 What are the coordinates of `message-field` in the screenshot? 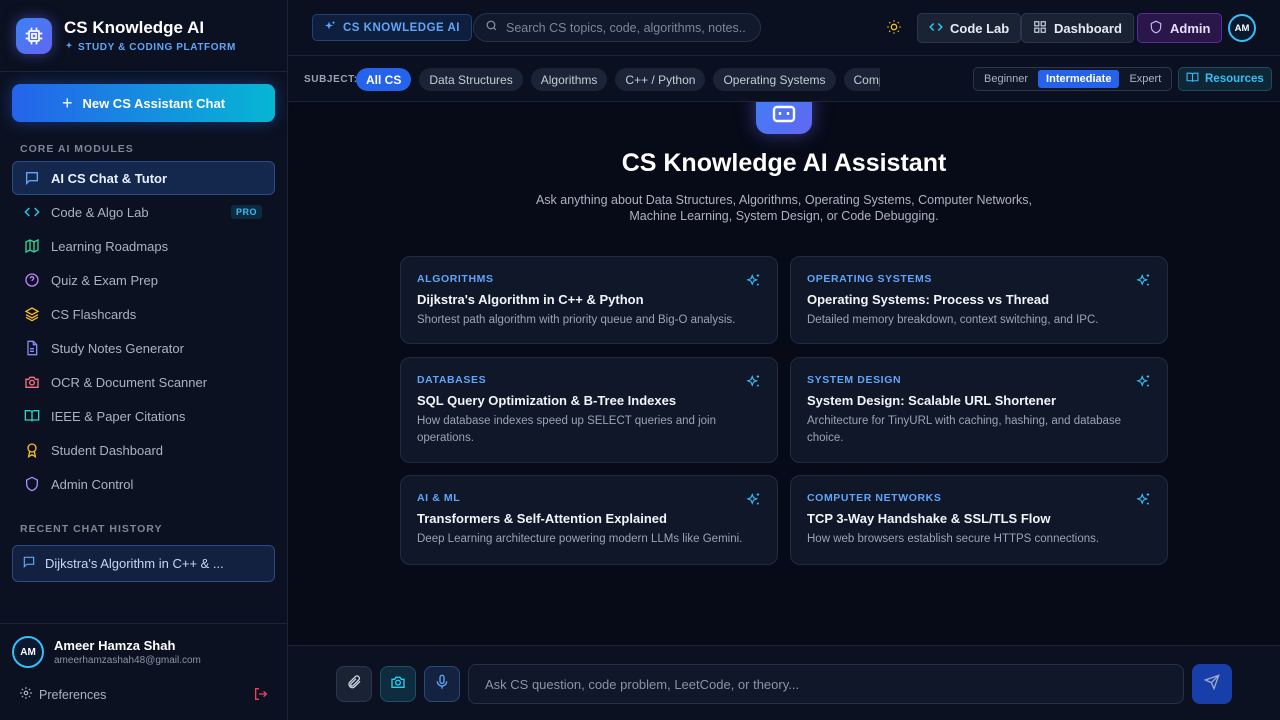 It's located at (826, 684).